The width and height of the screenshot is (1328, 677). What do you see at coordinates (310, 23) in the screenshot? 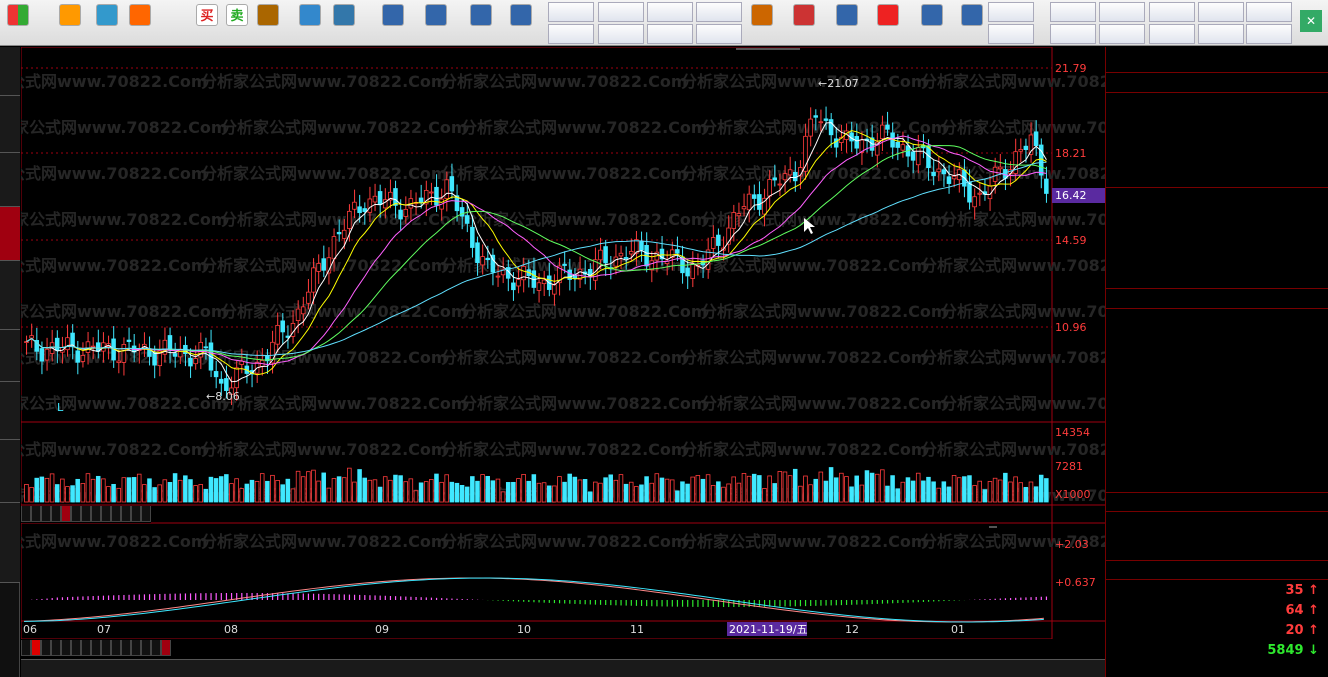
I see `watch-button` at bounding box center [310, 23].